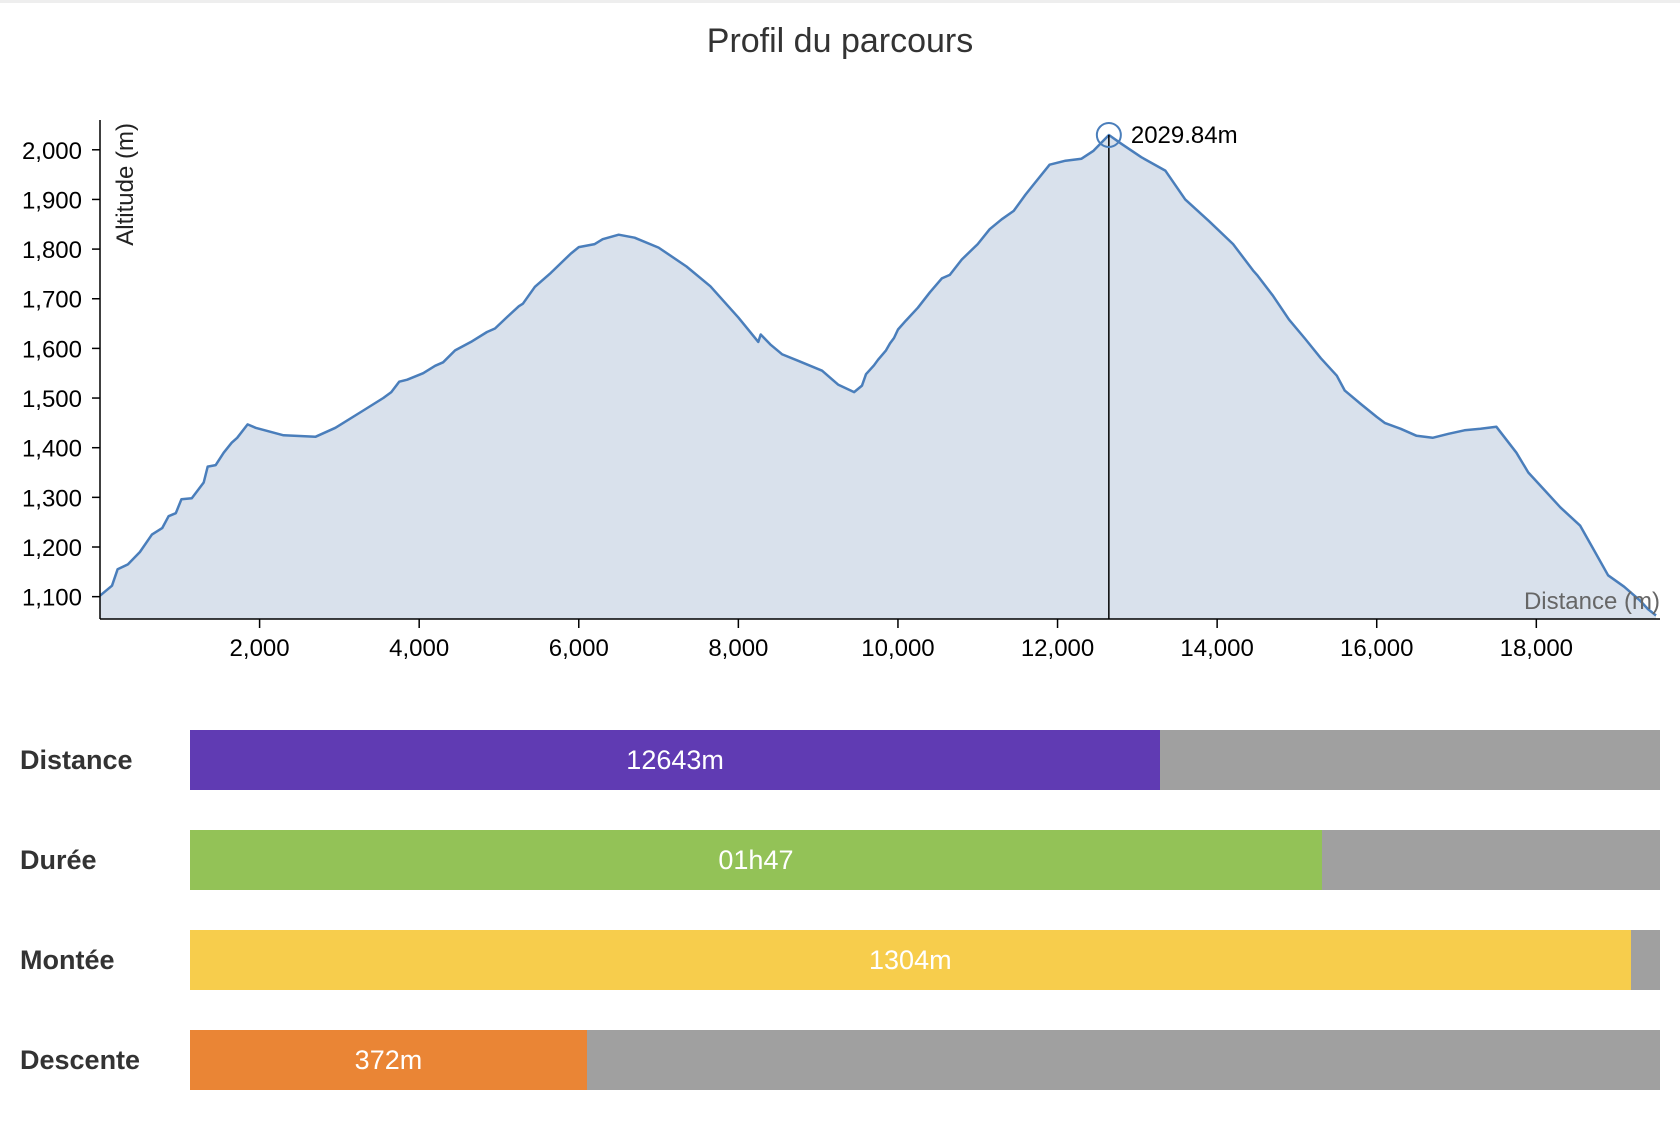  Describe the element at coordinates (125, 184) in the screenshot. I see `y-axis-label: Altitude (m)` at that location.